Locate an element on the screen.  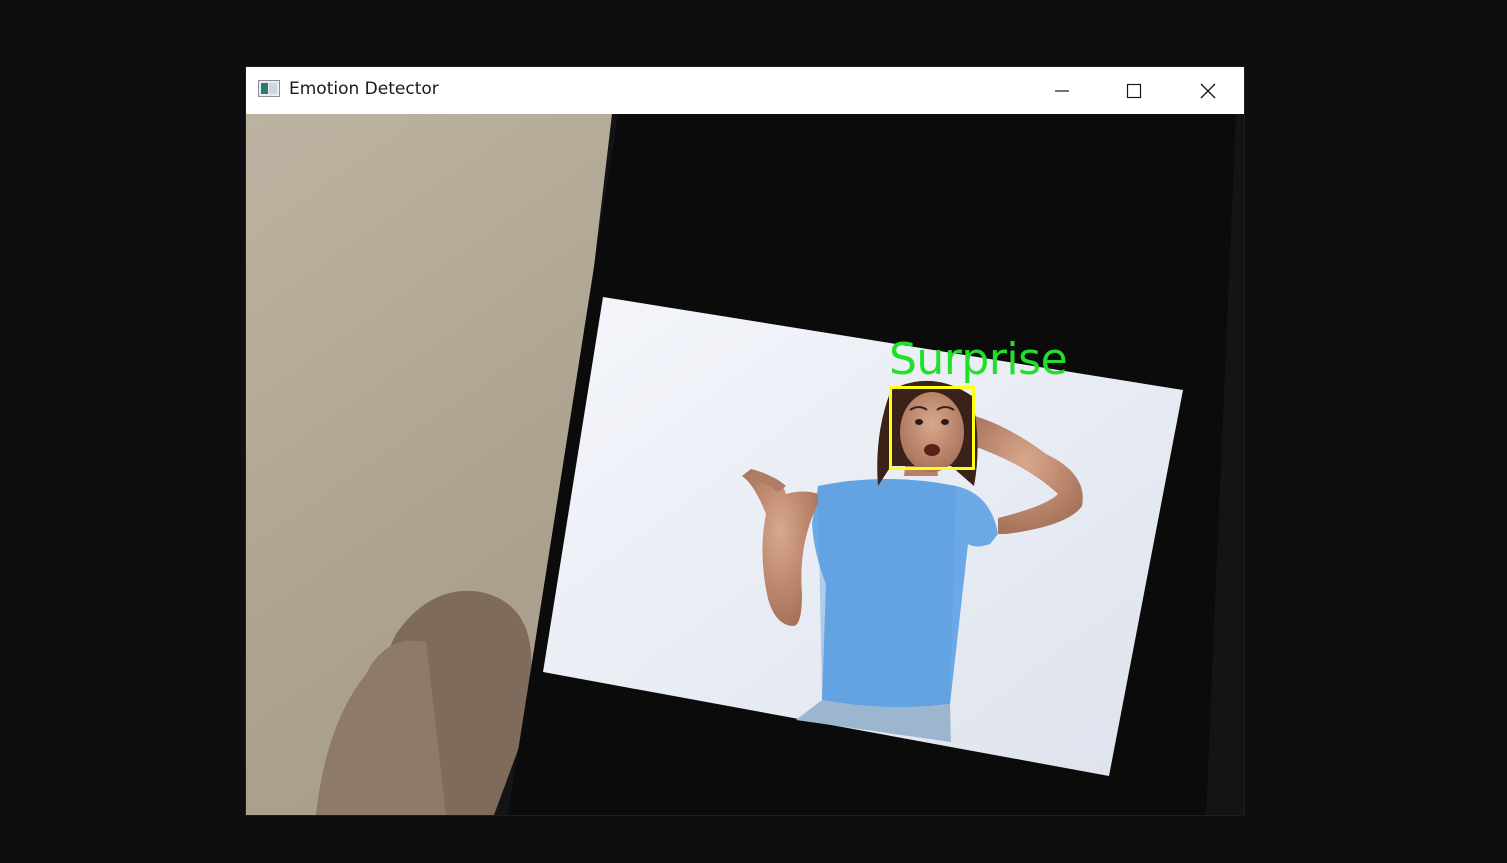
face-bounding-box is located at coordinates (932, 428).